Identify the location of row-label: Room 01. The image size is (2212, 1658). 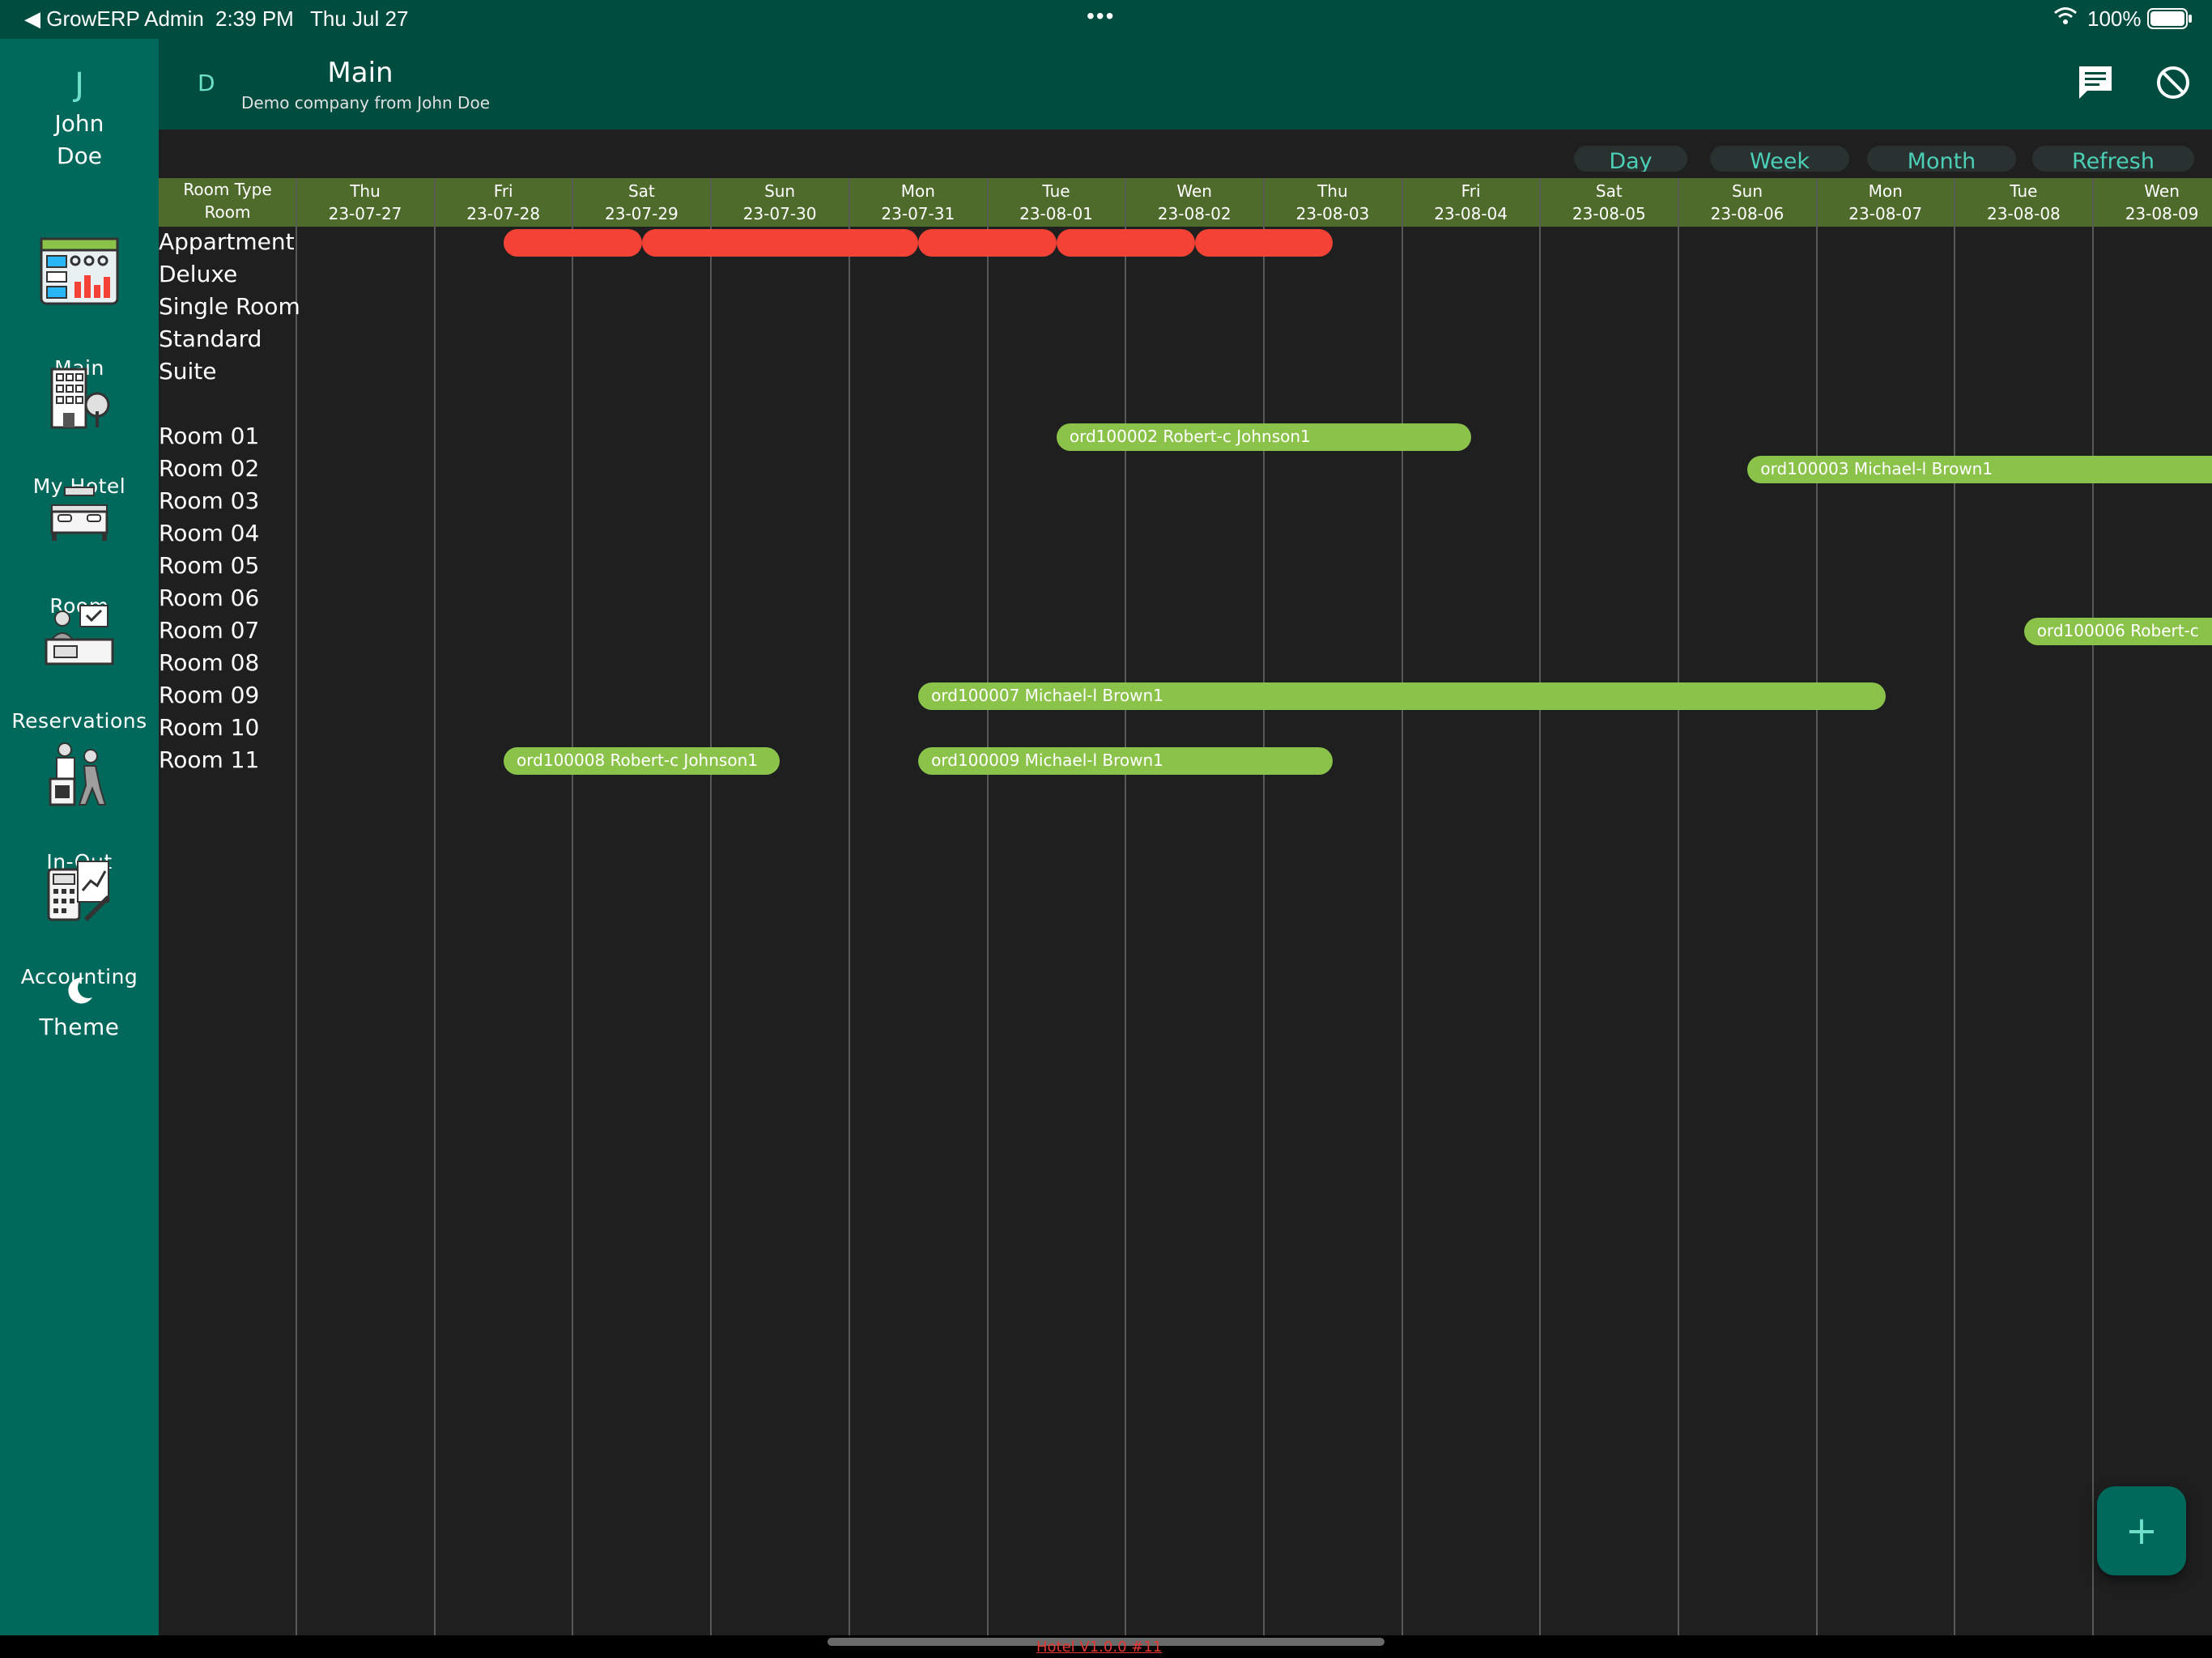
(209, 436).